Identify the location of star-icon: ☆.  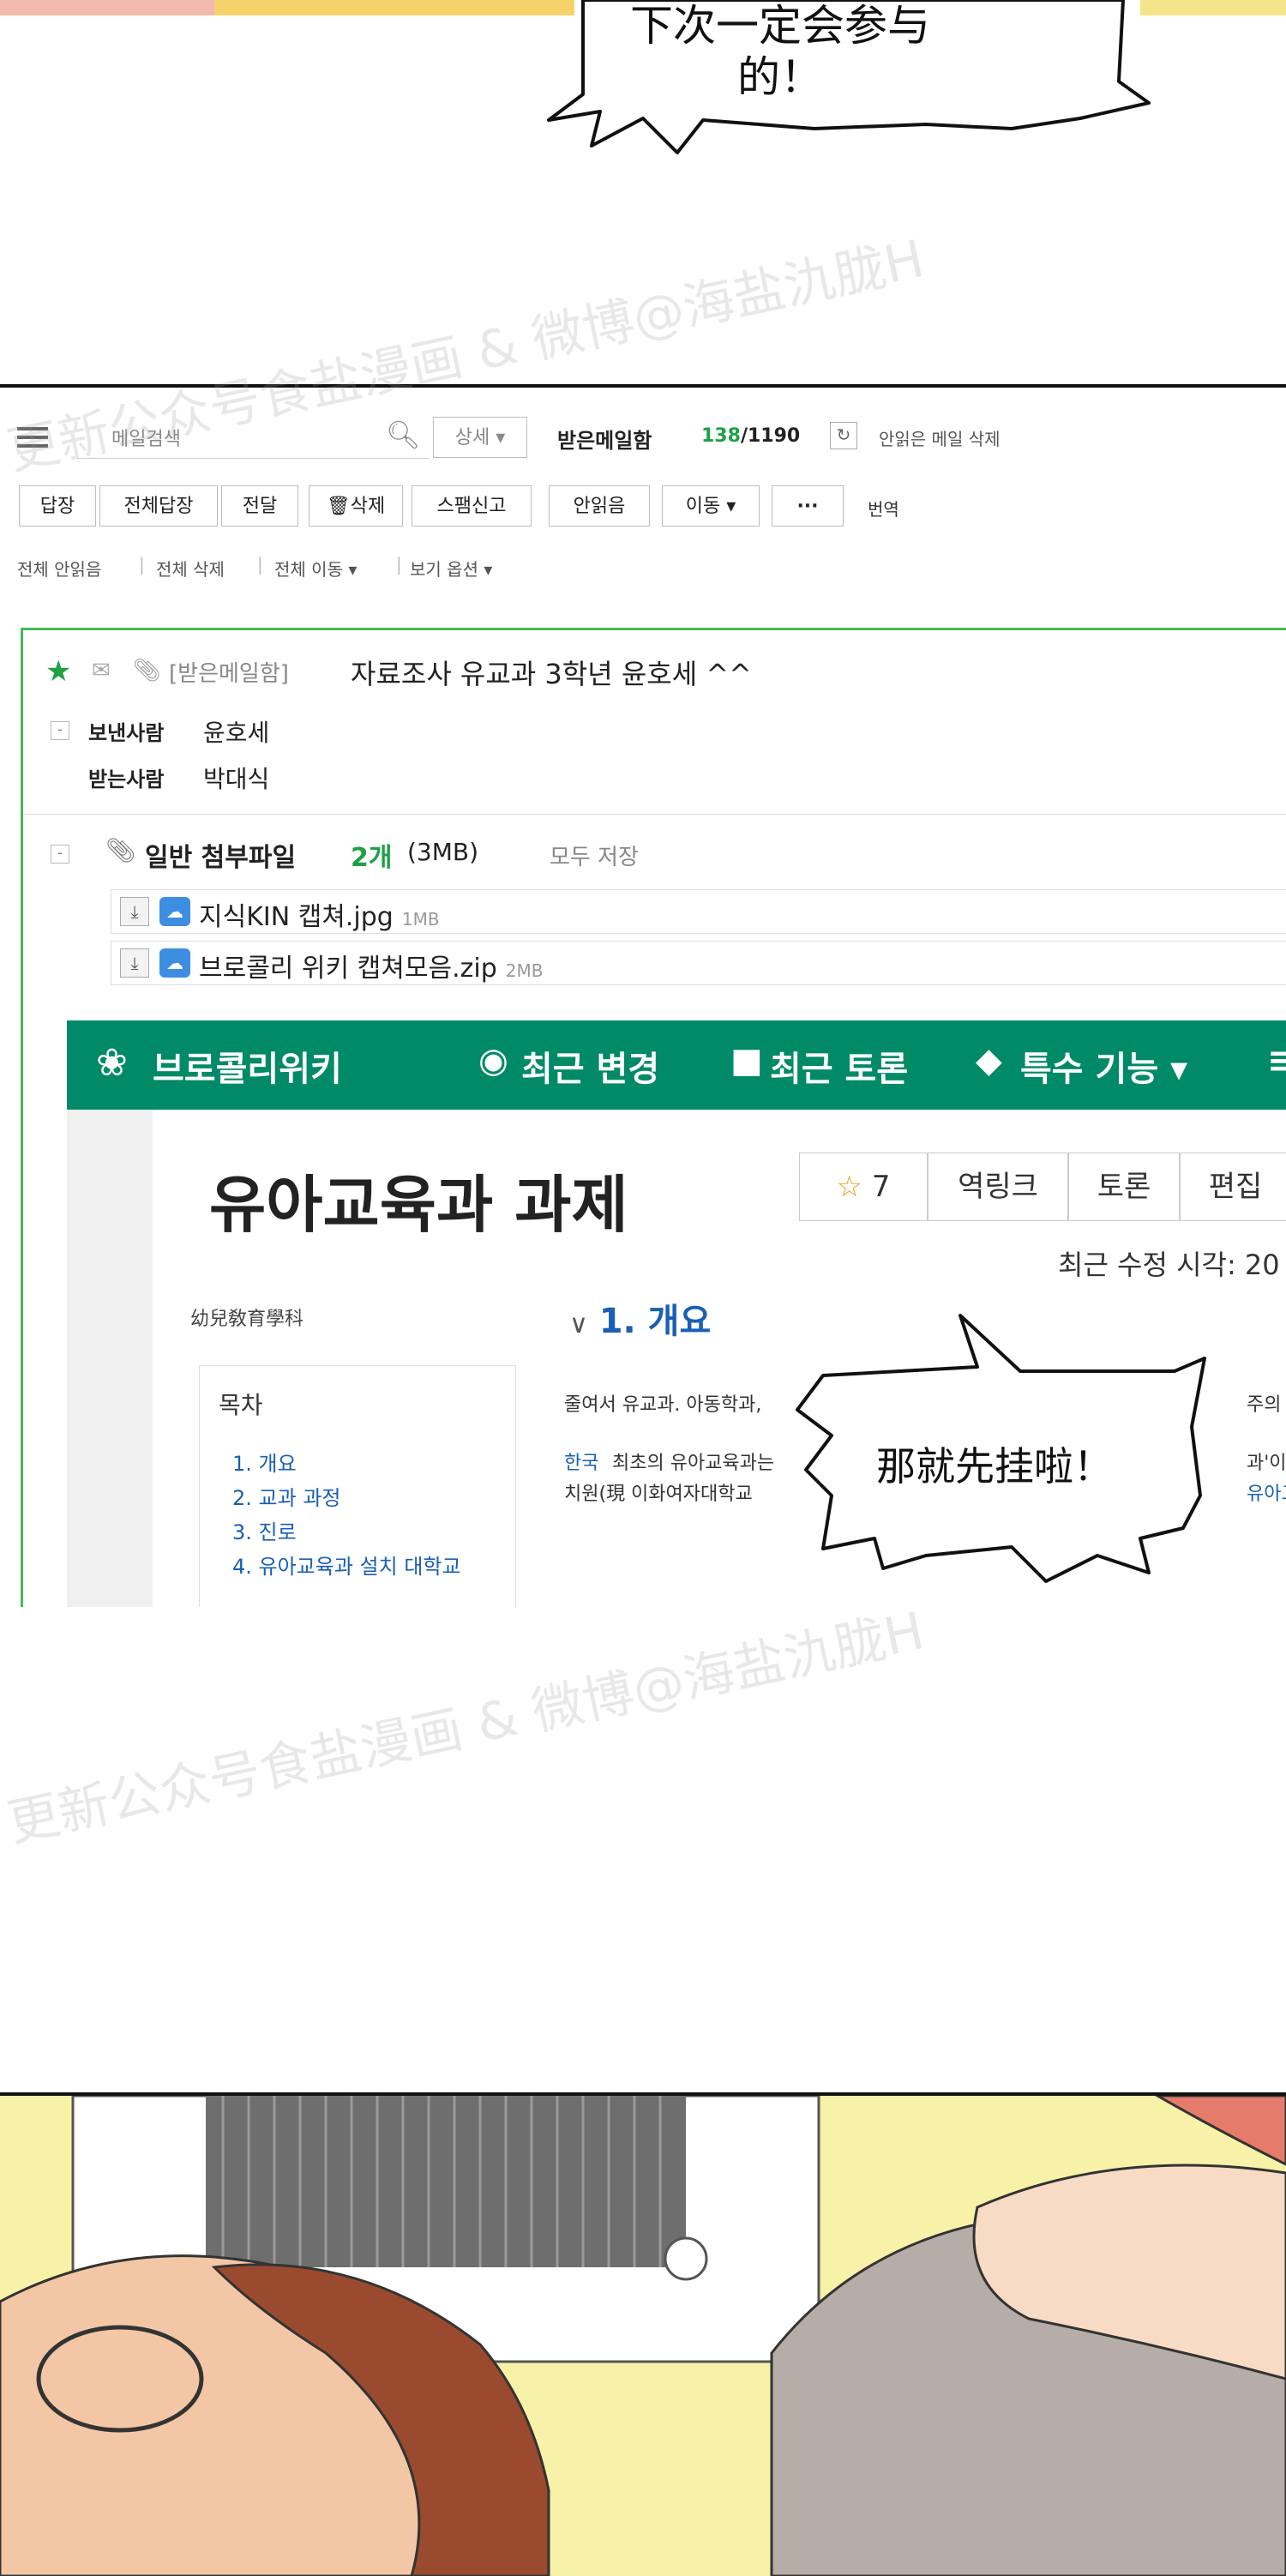
(849, 1187).